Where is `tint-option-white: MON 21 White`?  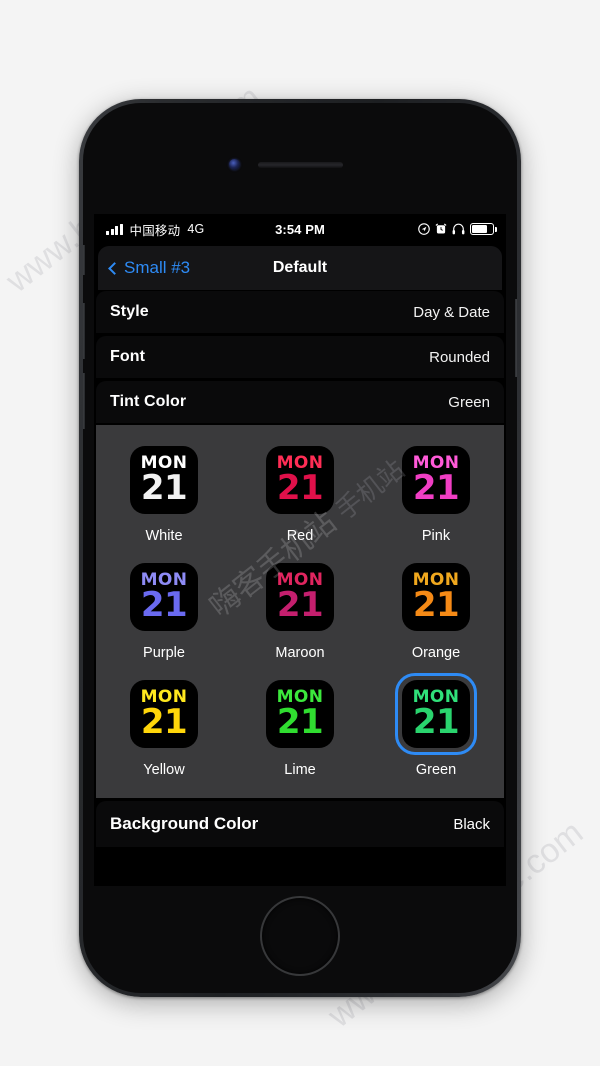 tint-option-white: MON 21 White is located at coordinates (164, 491).